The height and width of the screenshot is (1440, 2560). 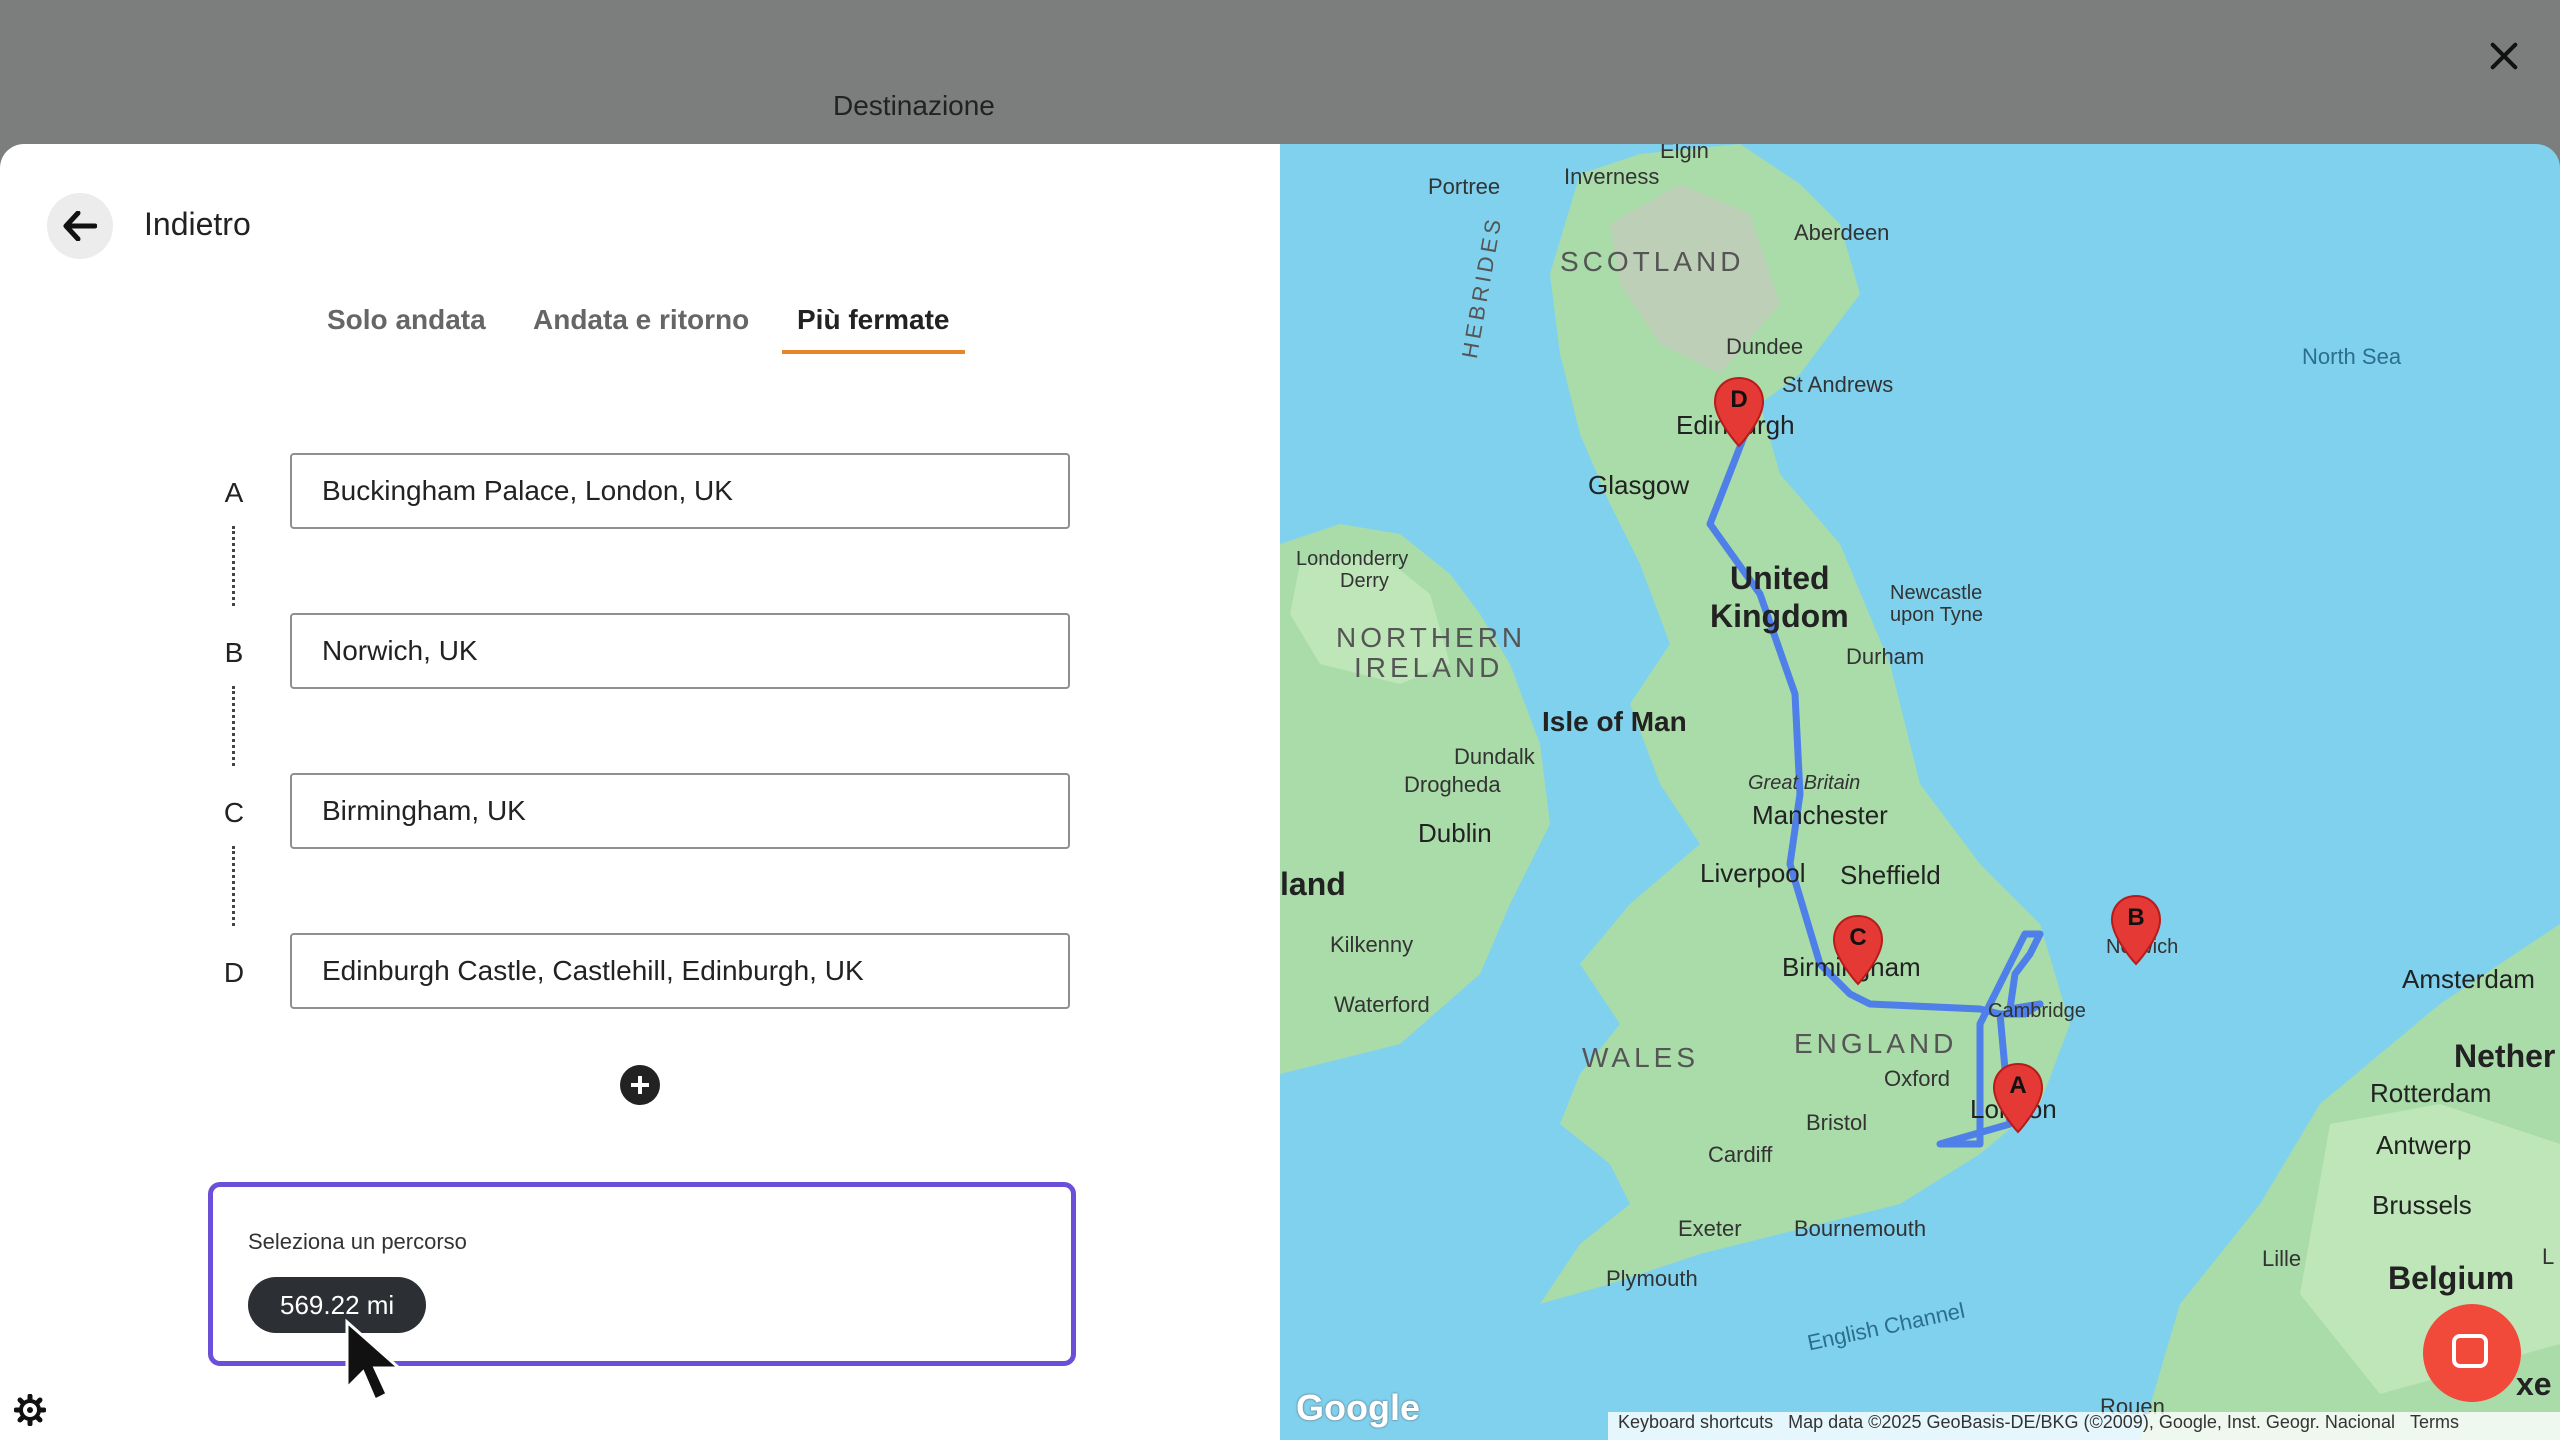 I want to click on map-label: Sheffield, so click(x=1890, y=875).